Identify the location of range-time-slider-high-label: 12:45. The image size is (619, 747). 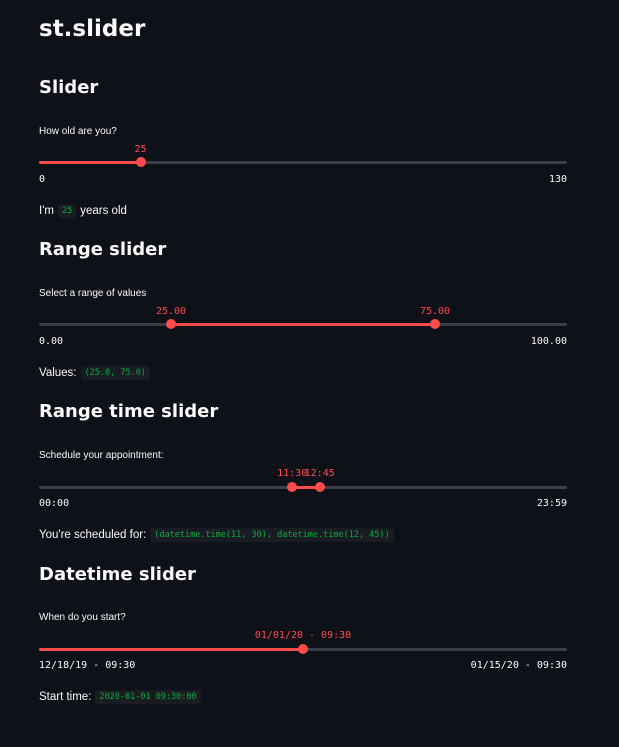
(319, 473).